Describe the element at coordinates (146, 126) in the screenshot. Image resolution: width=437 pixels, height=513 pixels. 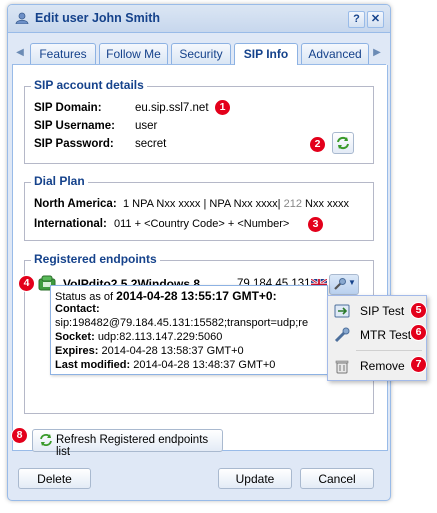
I see `sip-username-value: user` at that location.